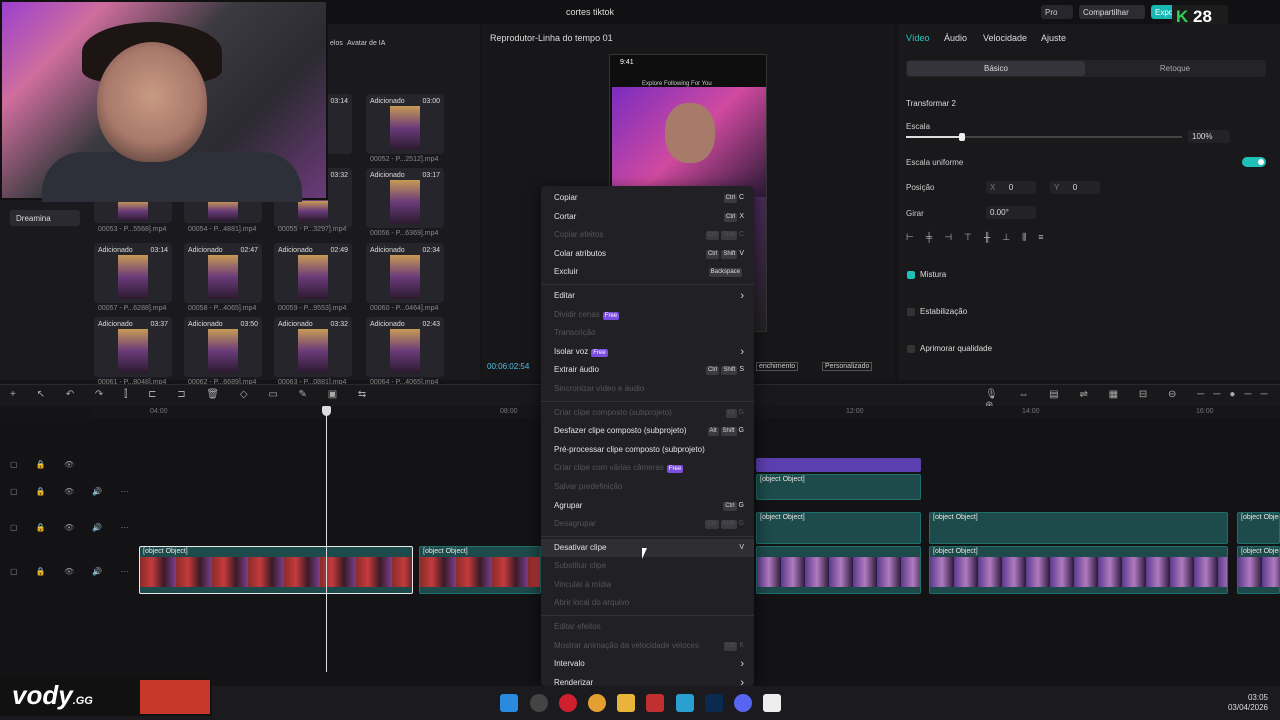 This screenshot has width=1280, height=720. What do you see at coordinates (1011, 212) in the screenshot?
I see `rotate-input: 0.00°` at bounding box center [1011, 212].